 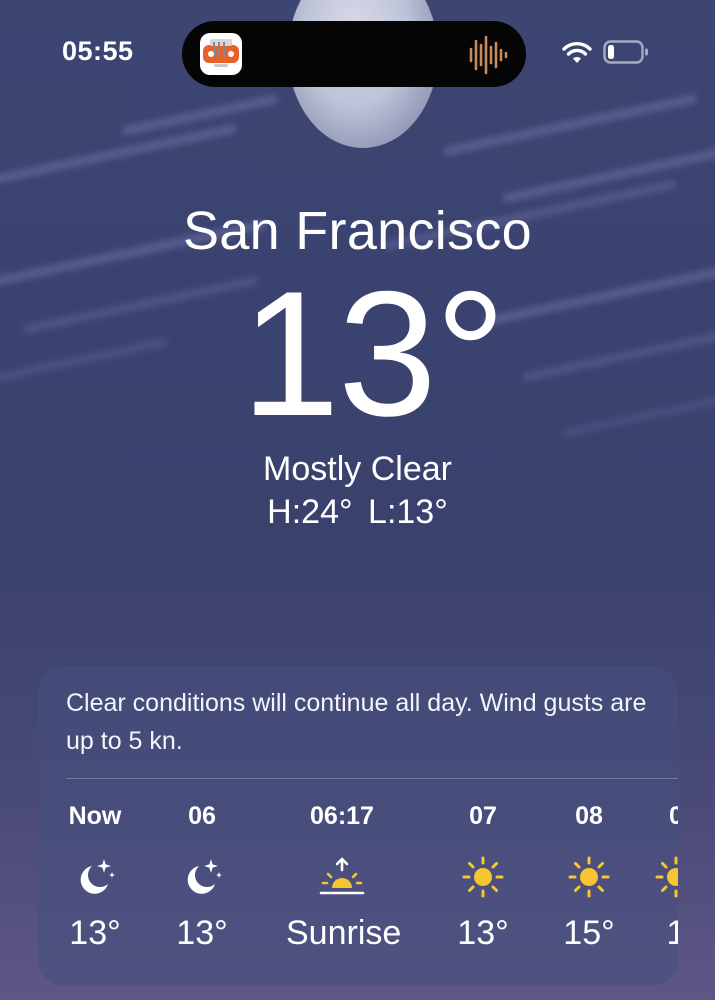 I want to click on divider, so click(x=372, y=778).